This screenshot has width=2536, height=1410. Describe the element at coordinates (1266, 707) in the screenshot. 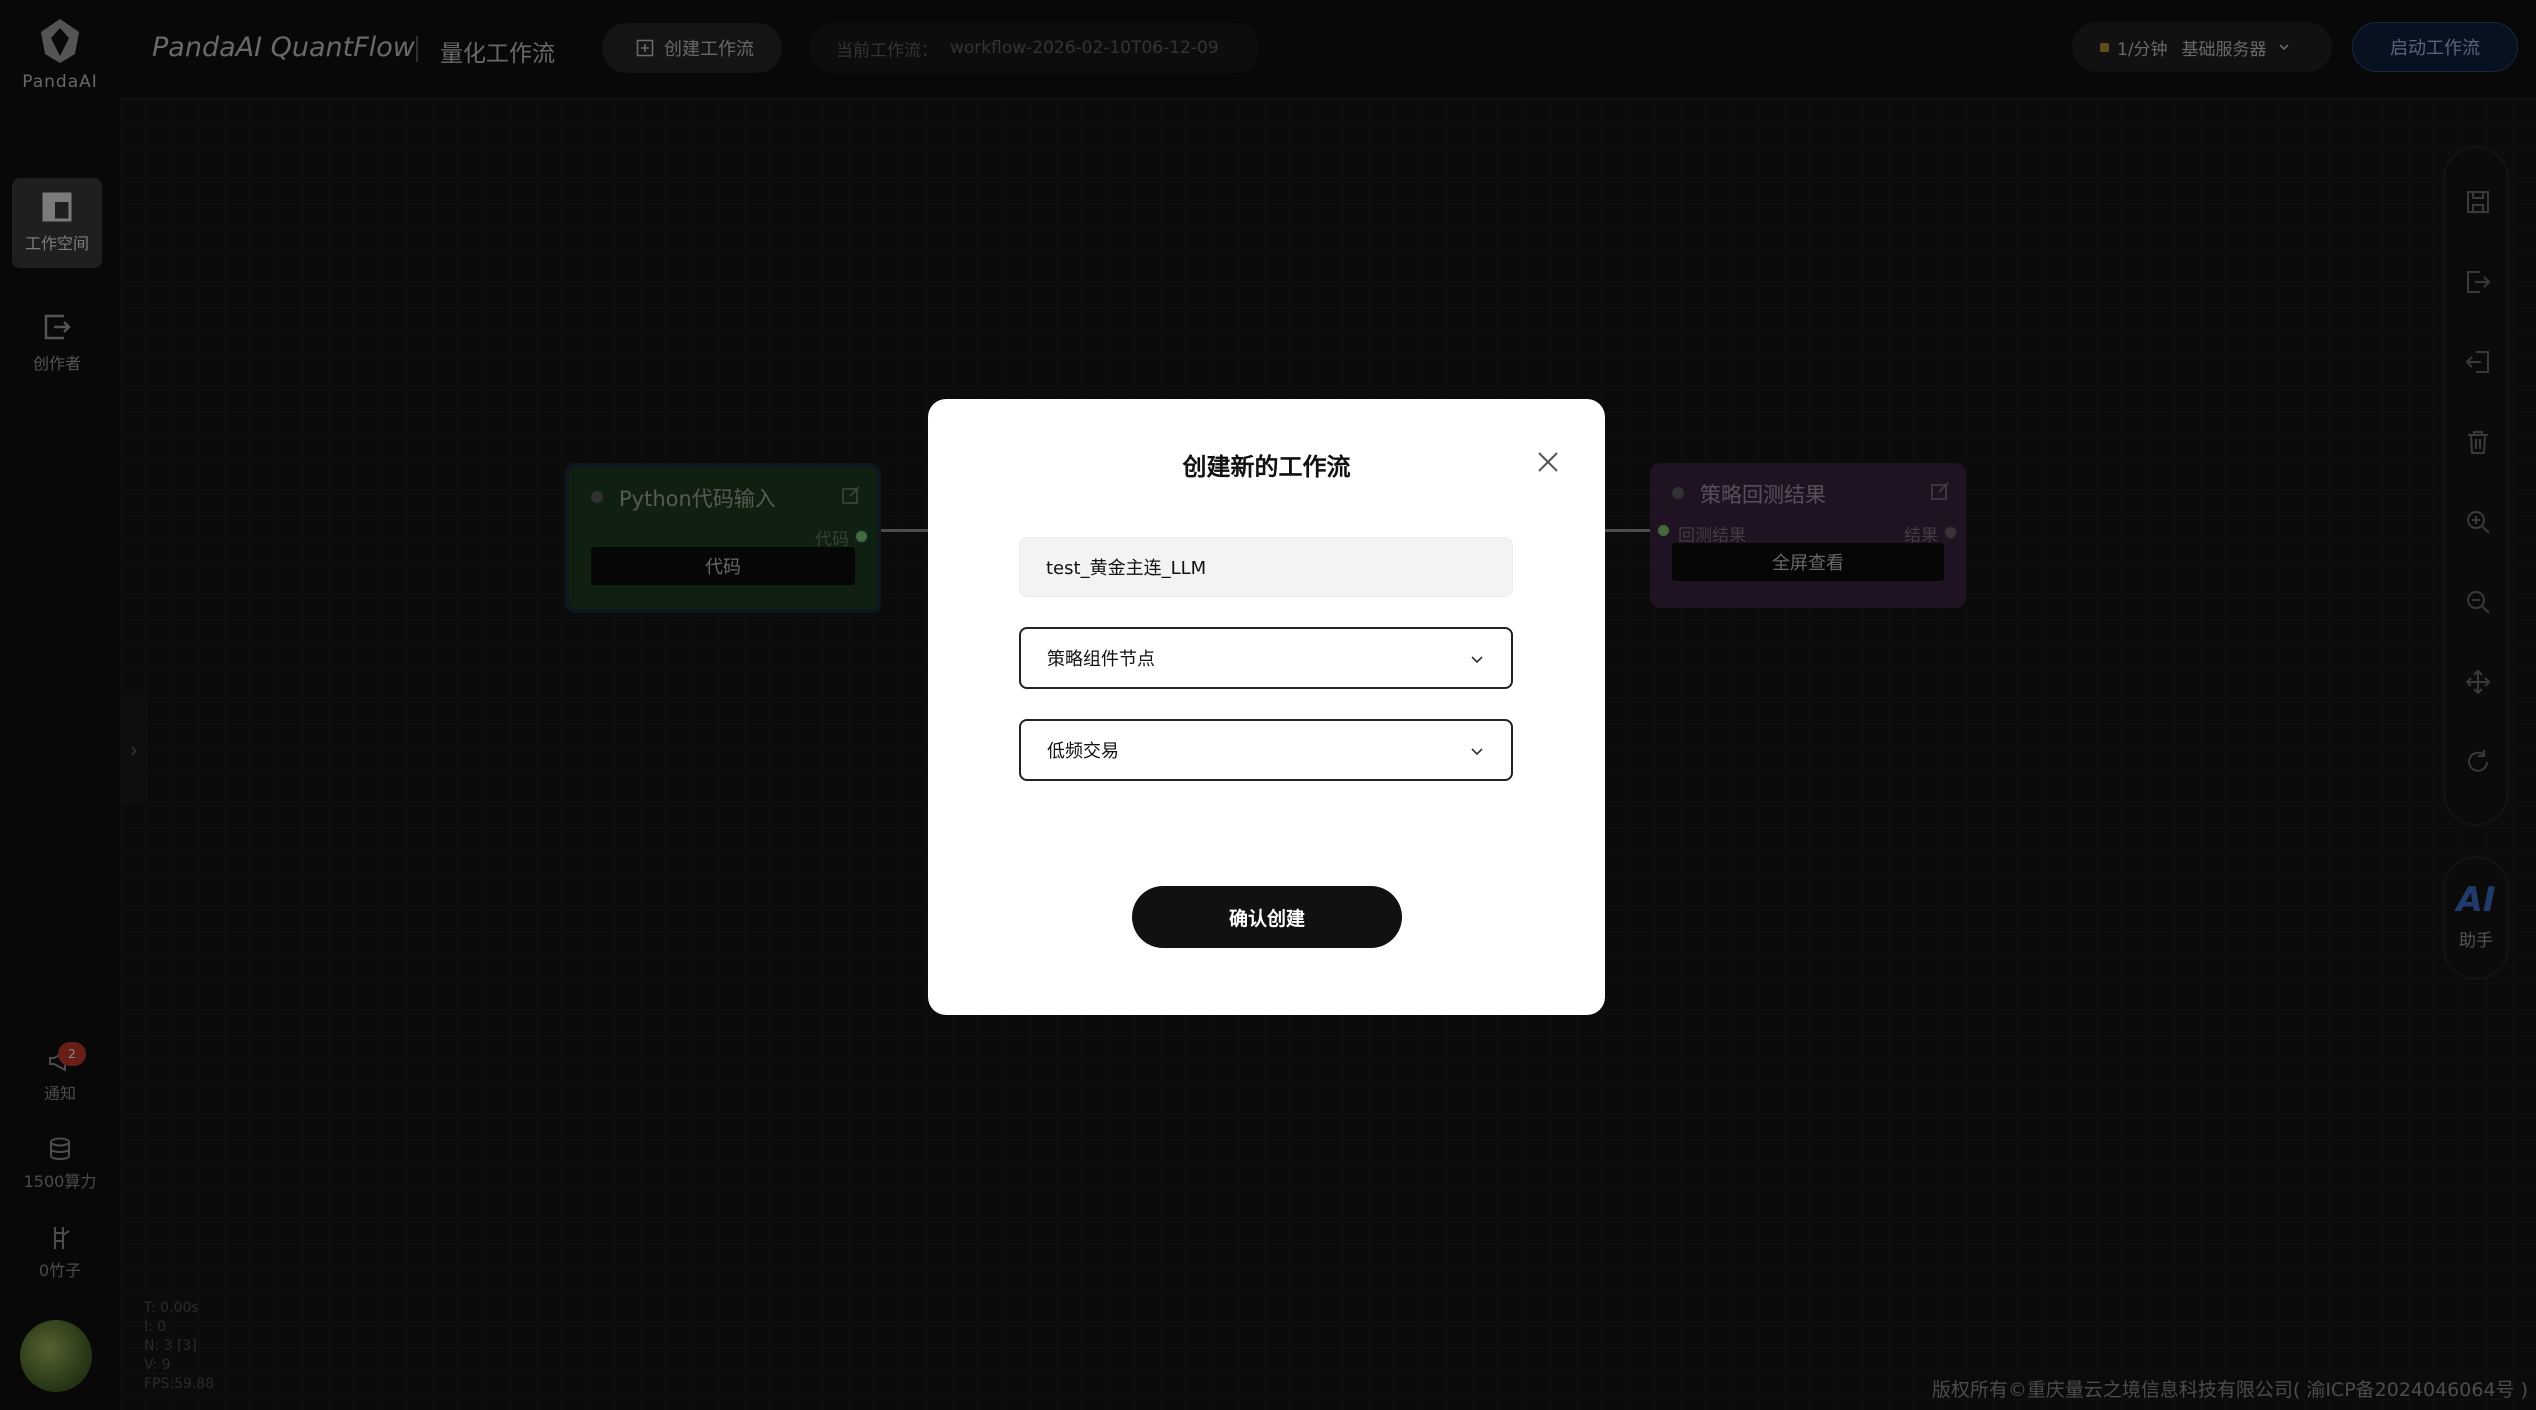

I see `create-workflow-dialog: 创建新的工作流 策略组件节点 低频交易 确认创建` at that location.